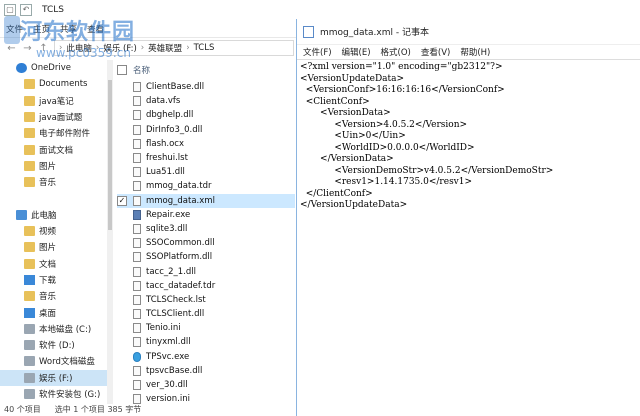 The width and height of the screenshot is (640, 416). I want to click on file-row: tacc_datadef.tdr, so click(206, 286).